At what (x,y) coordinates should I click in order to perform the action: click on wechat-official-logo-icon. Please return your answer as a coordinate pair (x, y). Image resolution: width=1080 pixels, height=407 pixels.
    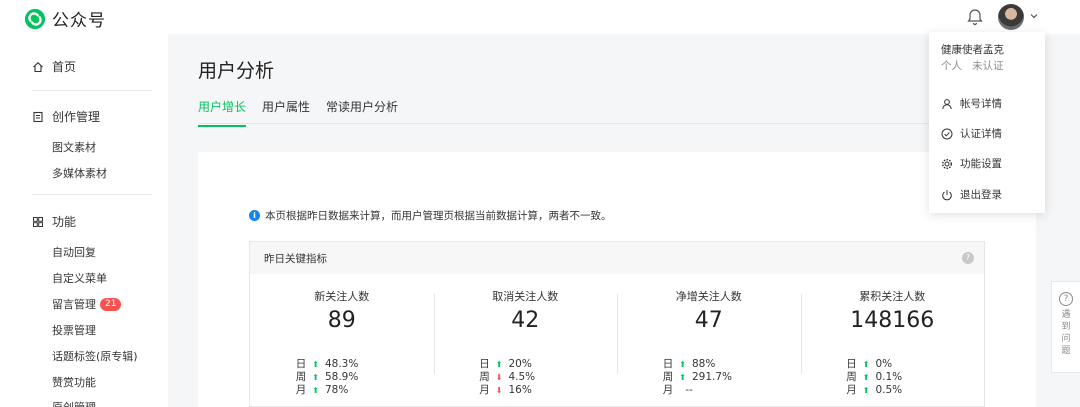
    Looking at the image, I should click on (35, 18).